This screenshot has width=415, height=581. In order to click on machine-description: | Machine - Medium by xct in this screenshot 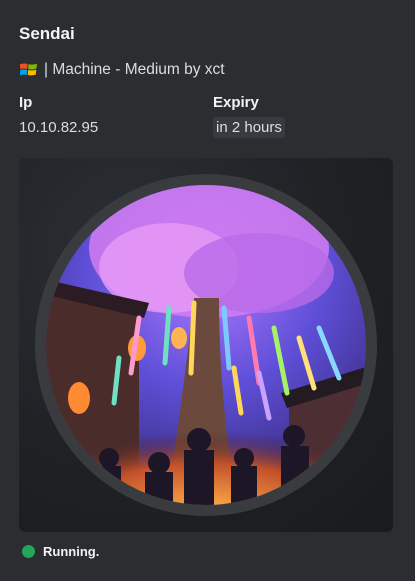, I will do `click(134, 69)`.